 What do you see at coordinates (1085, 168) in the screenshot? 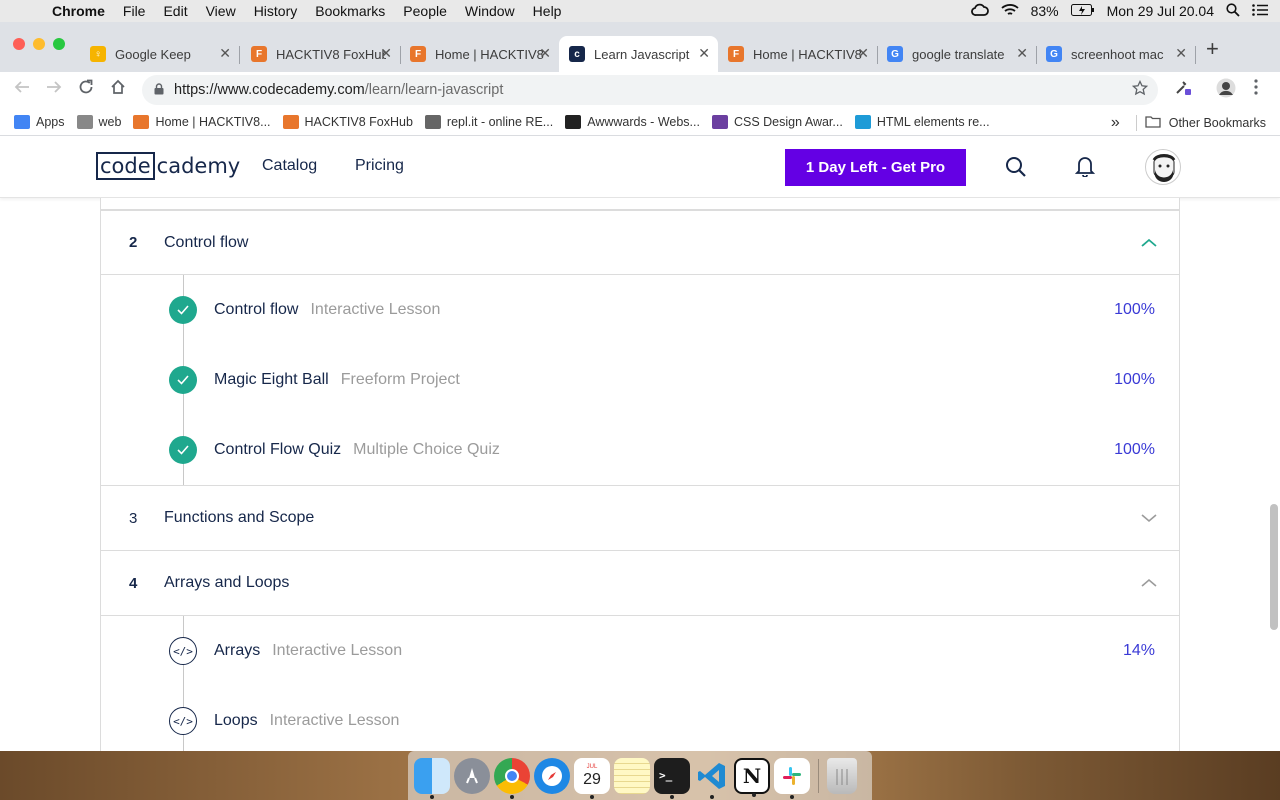
I see `notifications-bell-icon` at bounding box center [1085, 168].